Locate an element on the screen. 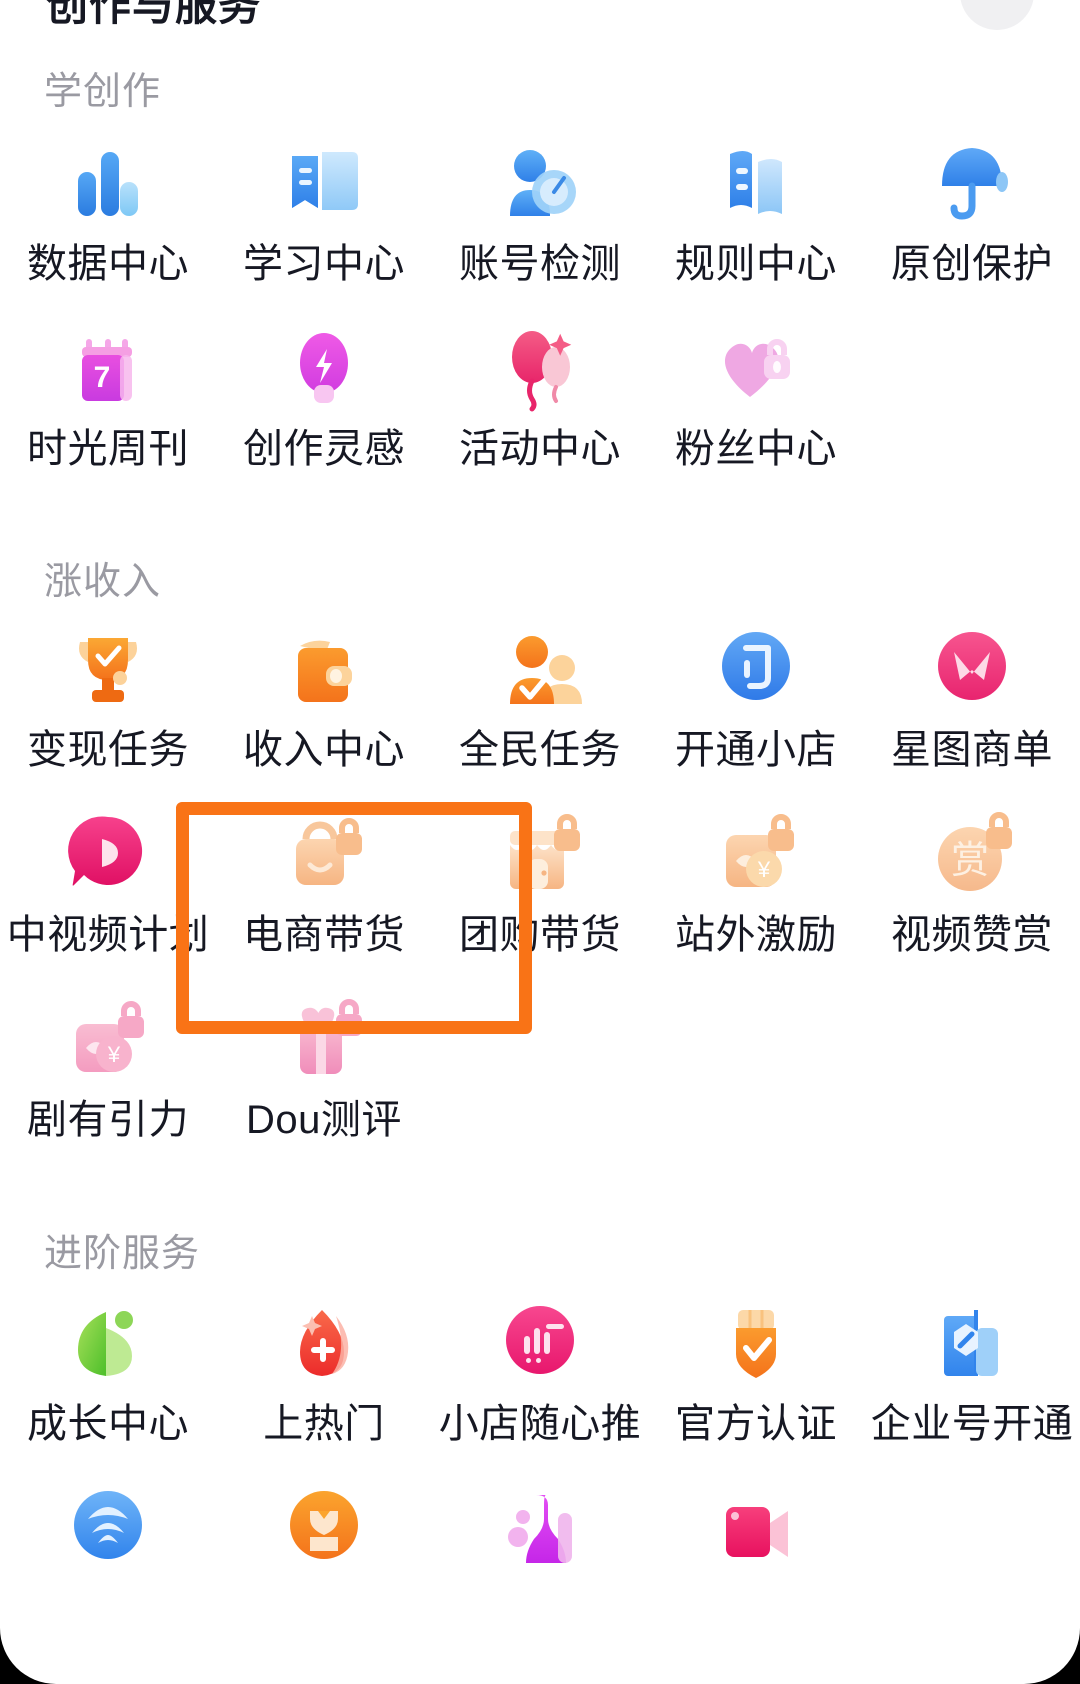  grid-item-label: 电商带货 is located at coordinates (324, 935).